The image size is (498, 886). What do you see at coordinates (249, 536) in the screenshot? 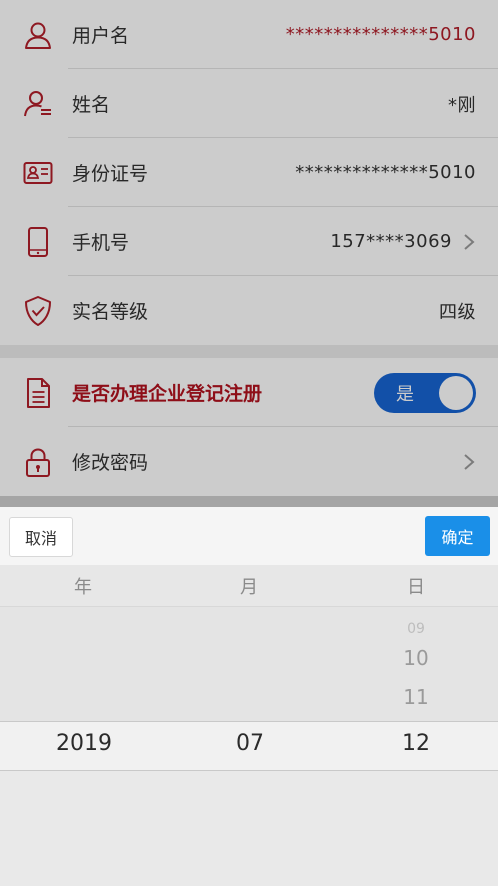
I see `date-picker-toolbar: 取消 确定` at bounding box center [249, 536].